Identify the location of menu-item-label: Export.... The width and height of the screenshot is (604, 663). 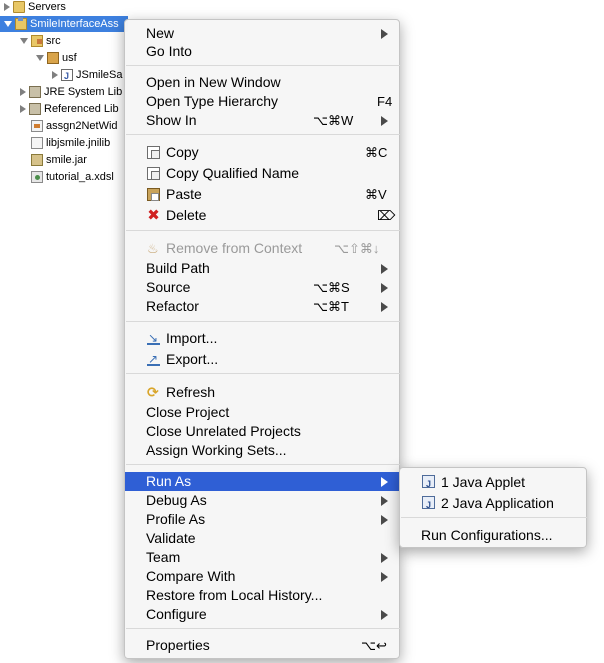
(192, 359).